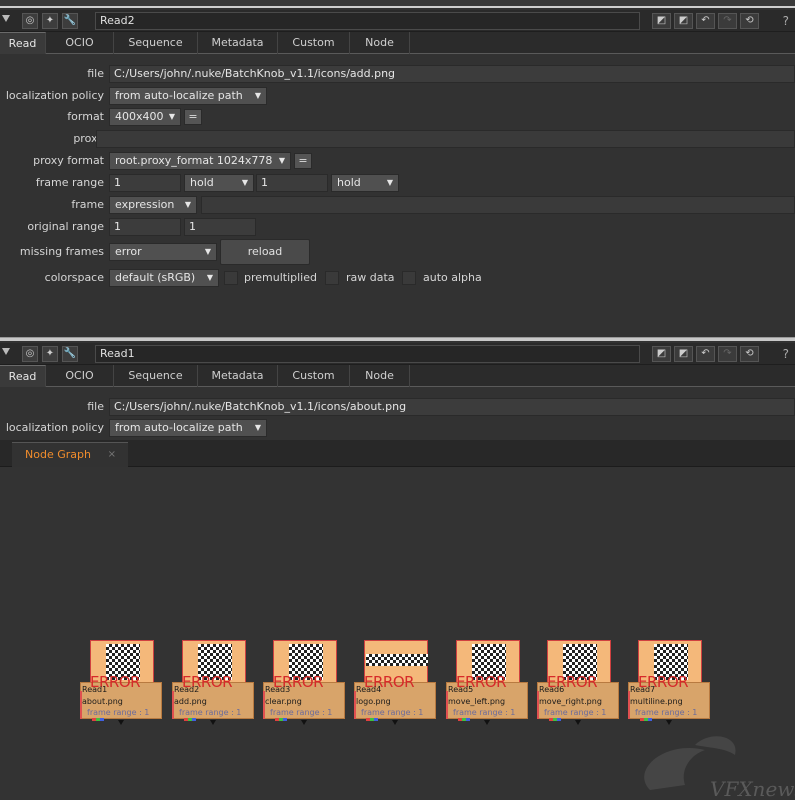 Image resolution: width=795 pixels, height=800 pixels. What do you see at coordinates (69, 182) in the screenshot?
I see `frame-range-label: frame range` at bounding box center [69, 182].